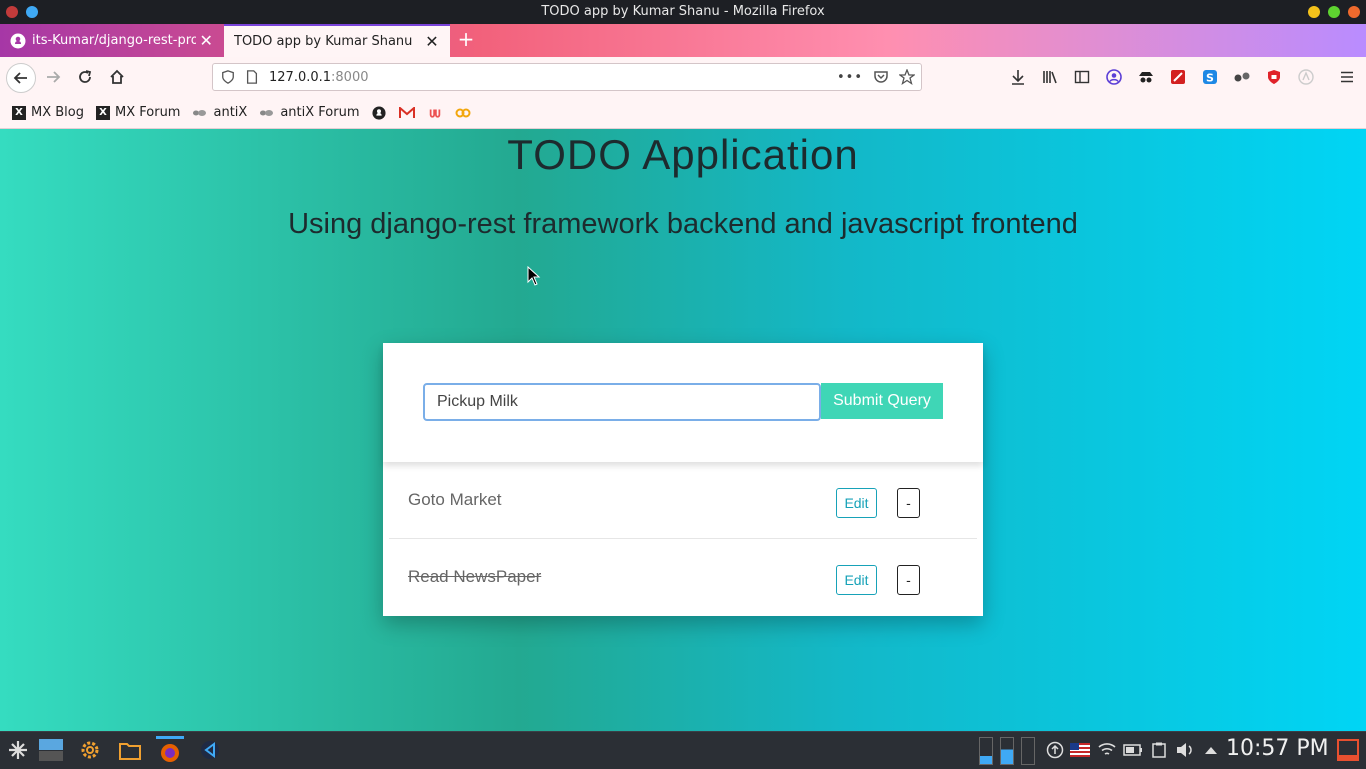  I want to click on navigation-toolbar: 127.0.0.1:8000 ••• S, so click(683, 77).